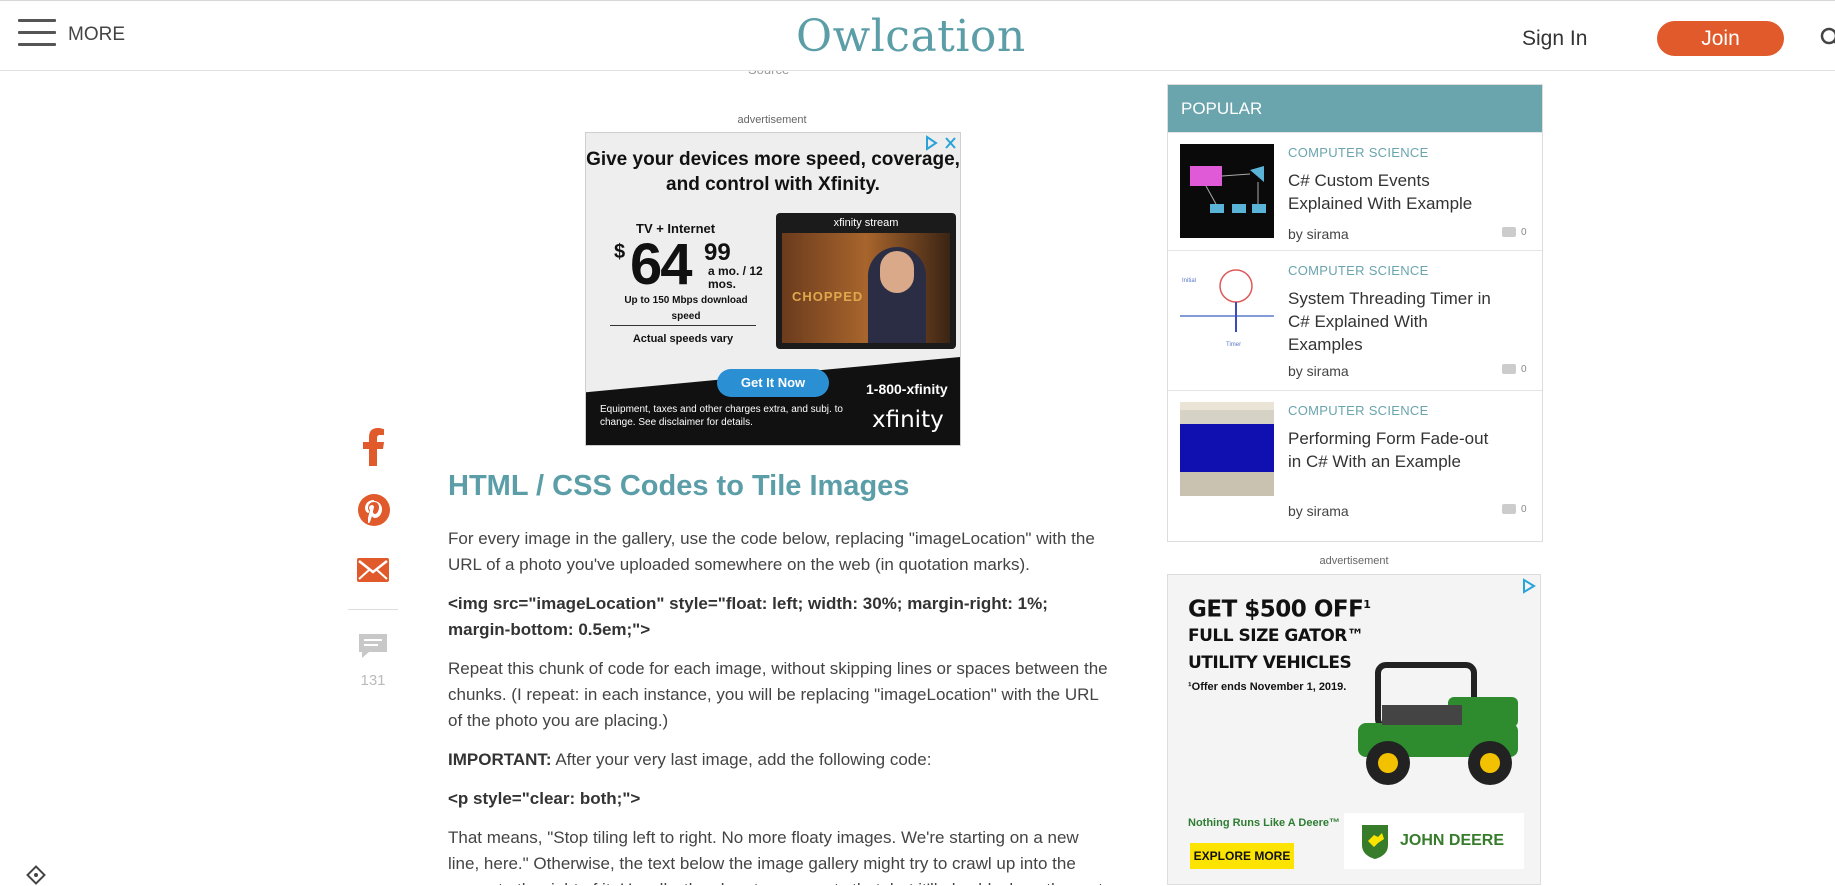 Image resolution: width=1835 pixels, height=886 pixels. What do you see at coordinates (1355, 108) in the screenshot?
I see `popular-heading: POPULAR` at bounding box center [1355, 108].